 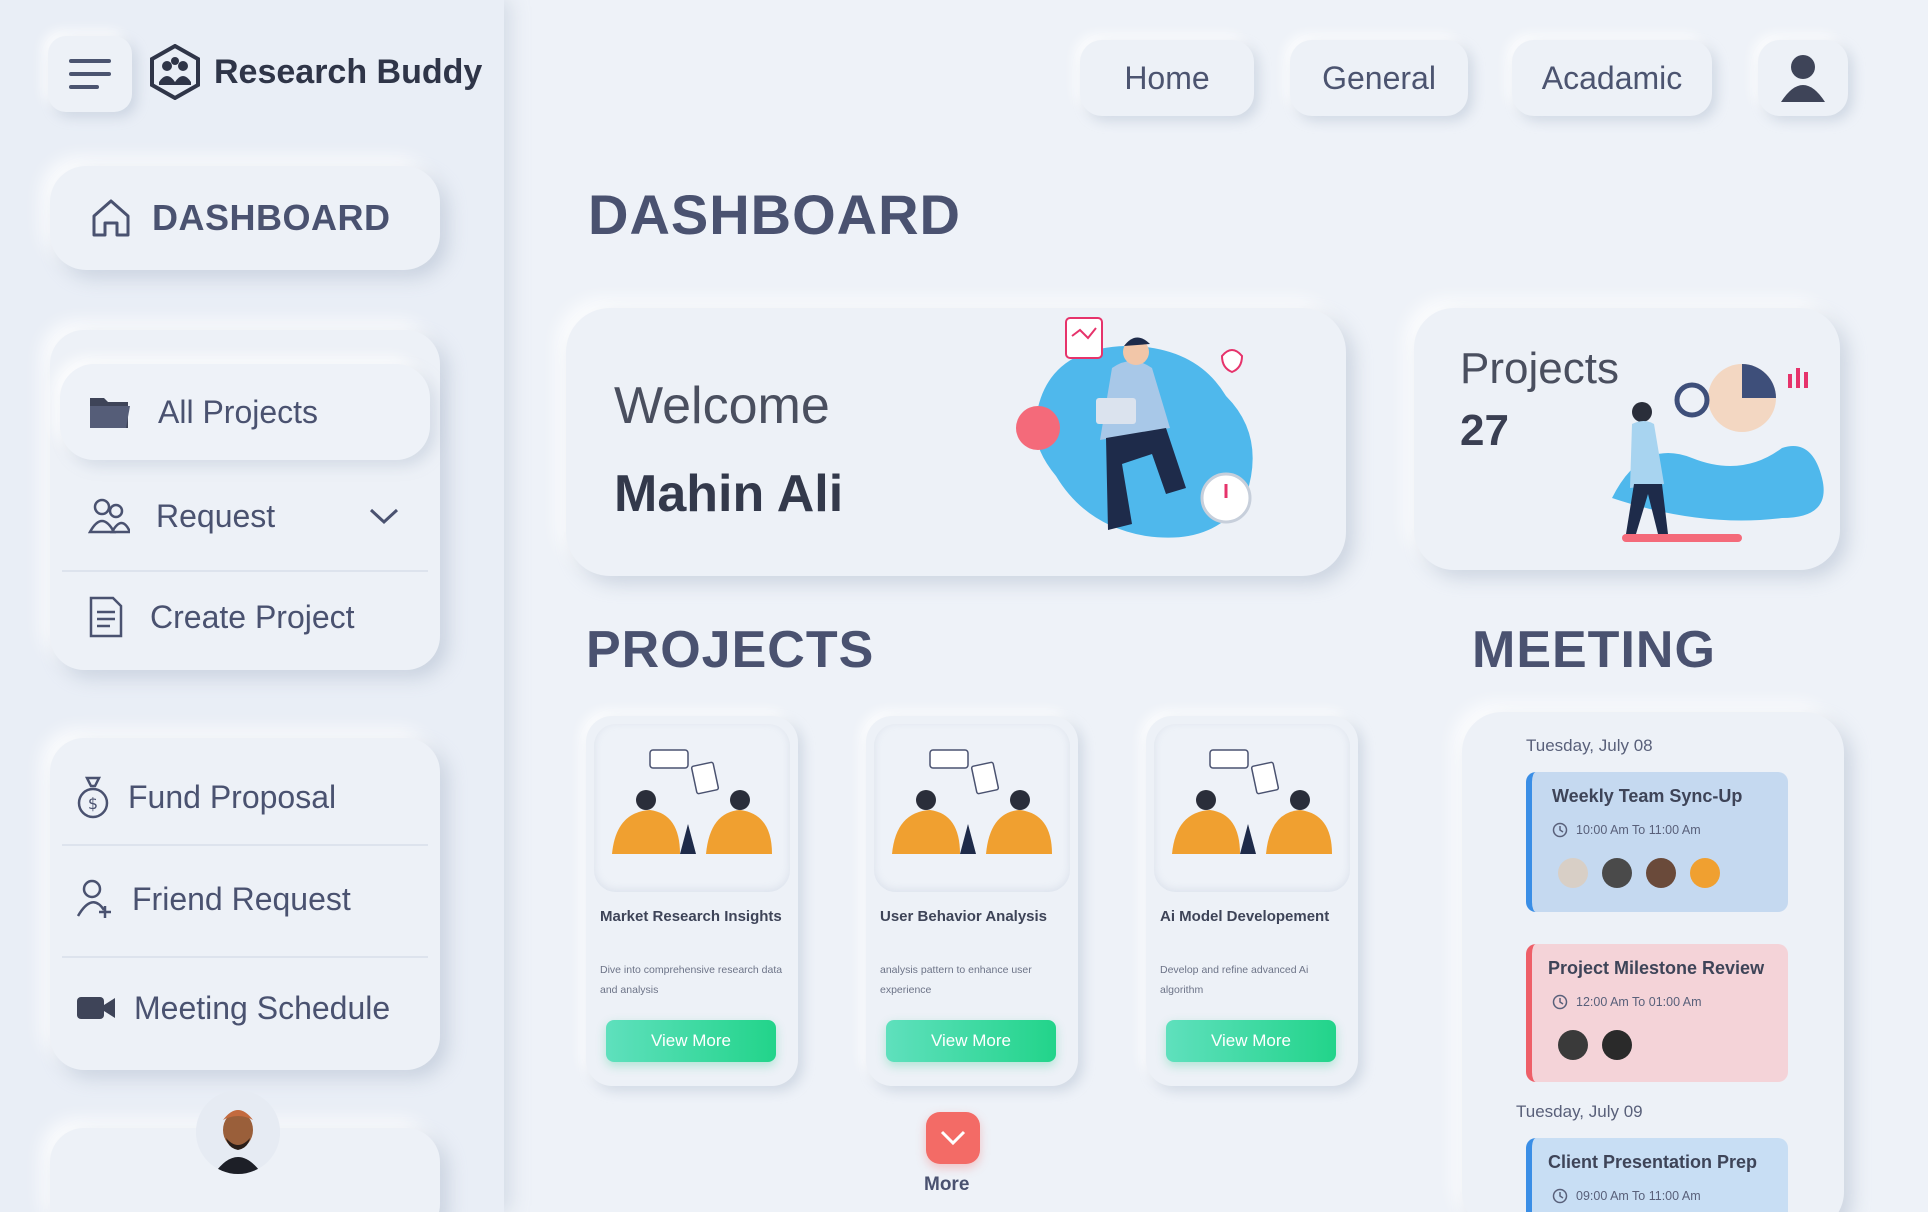 I want to click on nav-general: General, so click(x=1379, y=78).